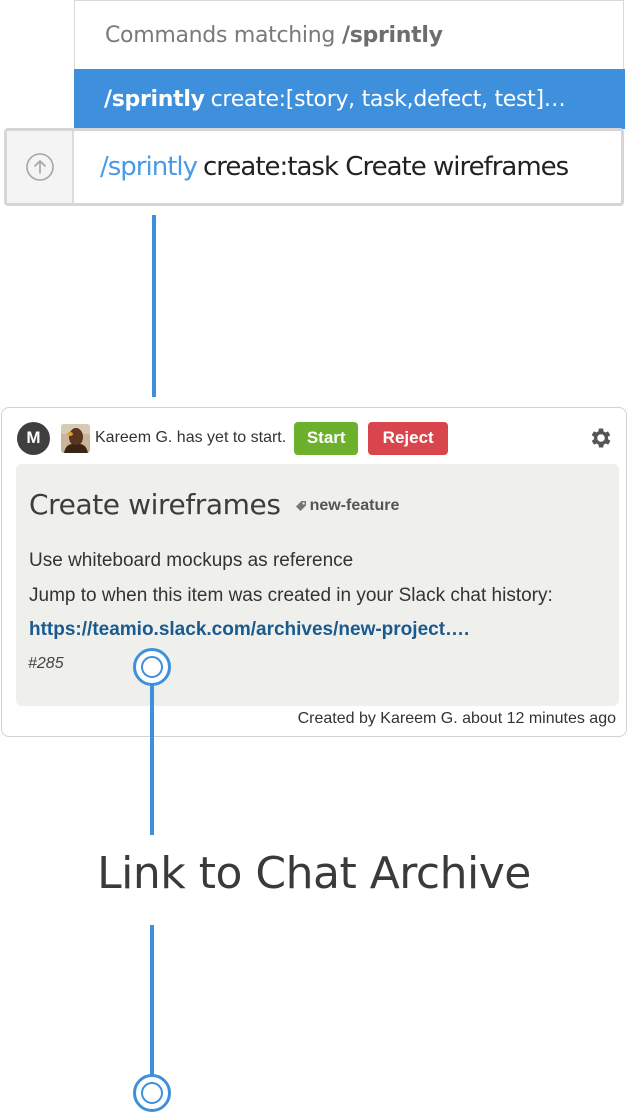  What do you see at coordinates (191, 437) in the screenshot?
I see `assignee-status: Kareem G. has yet to start.` at bounding box center [191, 437].